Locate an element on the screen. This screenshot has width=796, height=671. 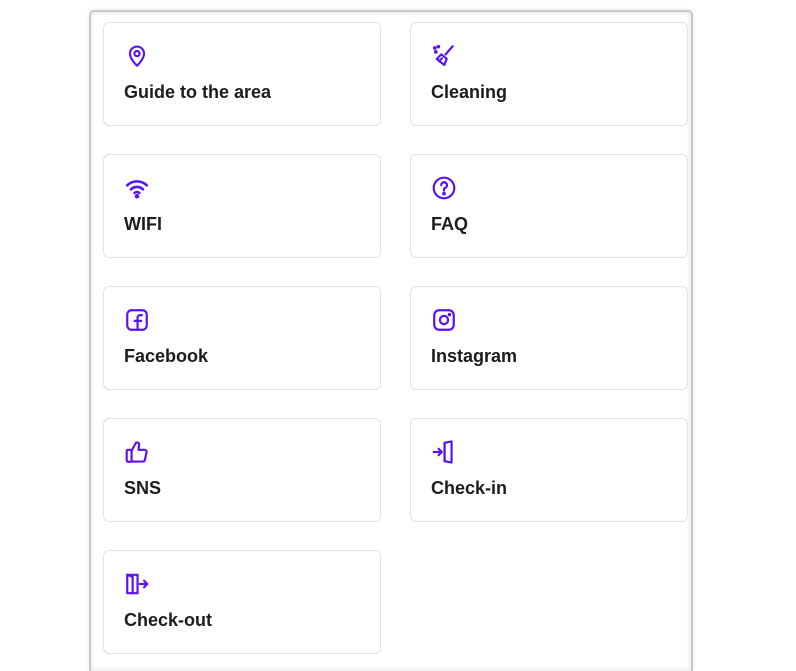
cleaning-label: Cleaning is located at coordinates (469, 92).